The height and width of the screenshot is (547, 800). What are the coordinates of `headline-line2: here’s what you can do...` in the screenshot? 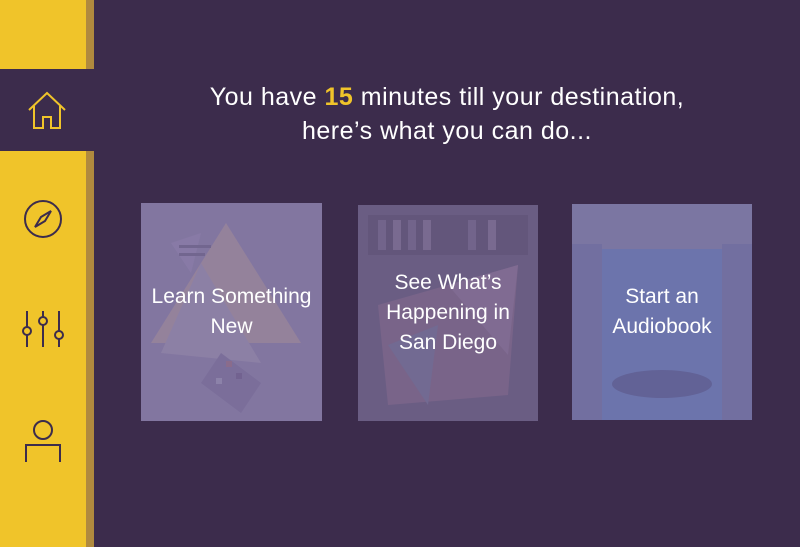 It's located at (447, 131).